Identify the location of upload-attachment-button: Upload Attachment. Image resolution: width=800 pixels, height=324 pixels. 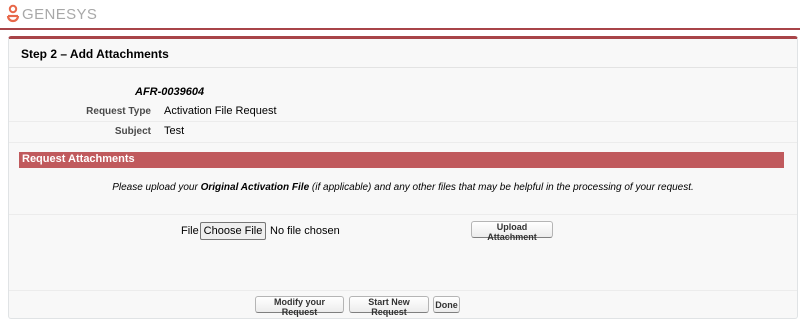
(512, 231).